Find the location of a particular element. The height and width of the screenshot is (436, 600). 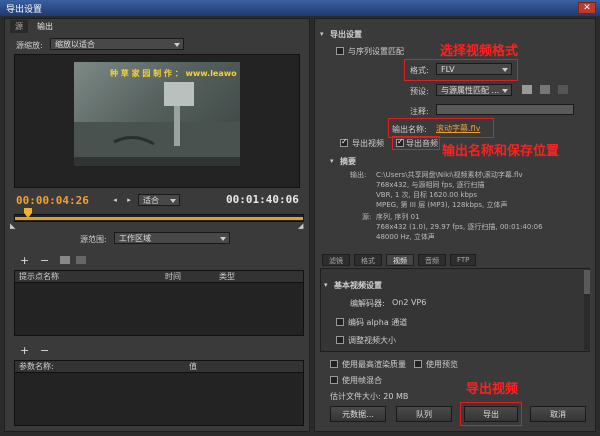

use-preview-checkbox is located at coordinates (418, 364).